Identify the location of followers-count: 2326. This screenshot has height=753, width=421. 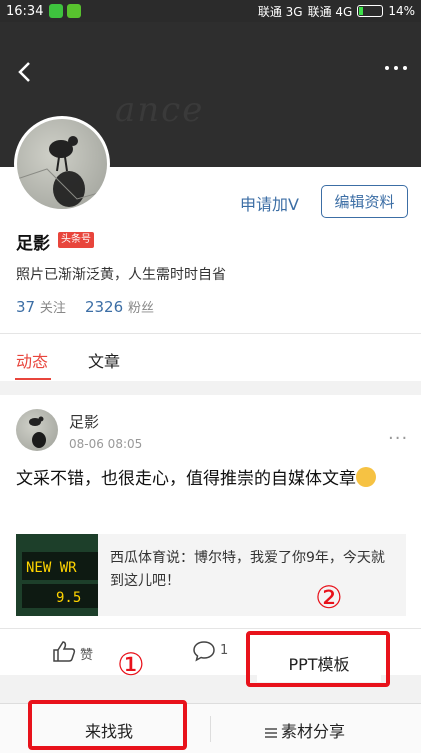
(104, 307).